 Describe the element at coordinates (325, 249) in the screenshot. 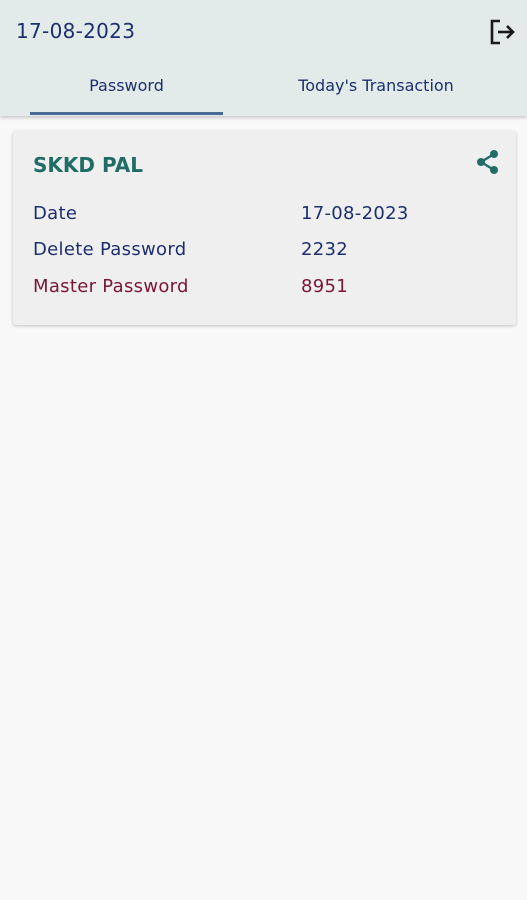

I see `delete-password-value: 2232` at that location.